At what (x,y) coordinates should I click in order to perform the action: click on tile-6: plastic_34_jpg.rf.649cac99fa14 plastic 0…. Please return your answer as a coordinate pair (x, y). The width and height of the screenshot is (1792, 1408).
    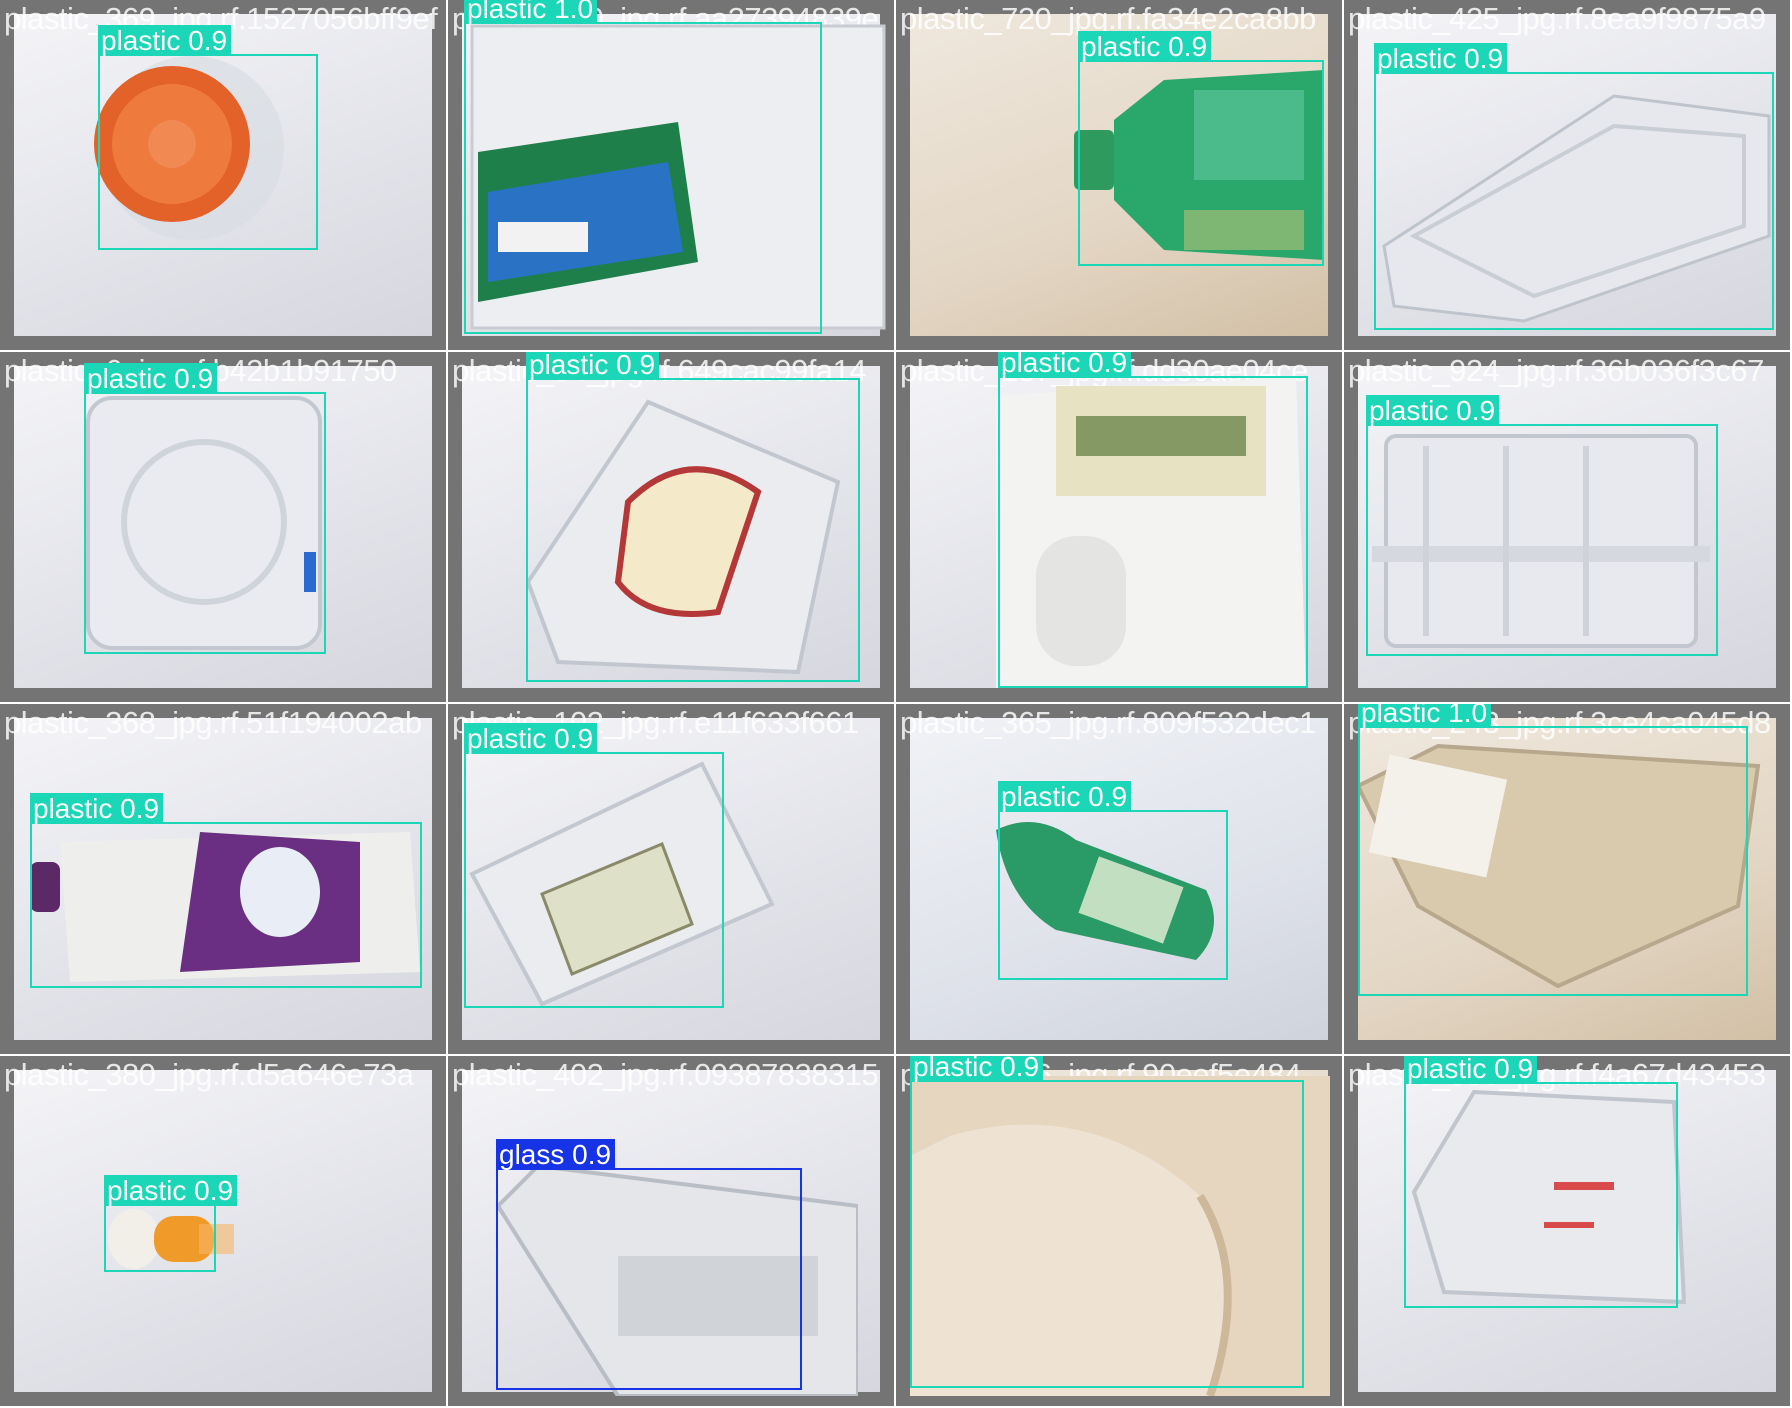
    Looking at the image, I should click on (672, 528).